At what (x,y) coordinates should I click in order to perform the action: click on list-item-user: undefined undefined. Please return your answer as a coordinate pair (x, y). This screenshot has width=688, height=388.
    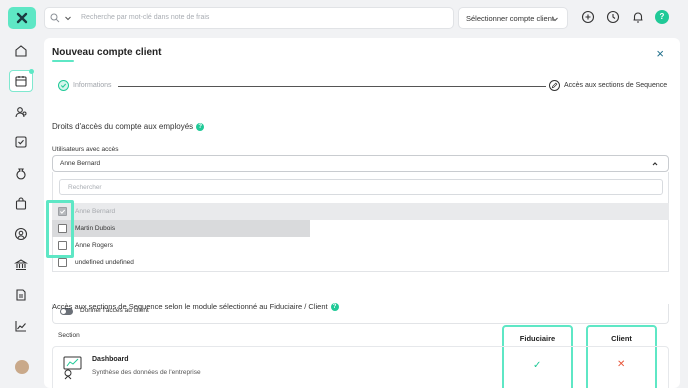
    Looking at the image, I should click on (360, 262).